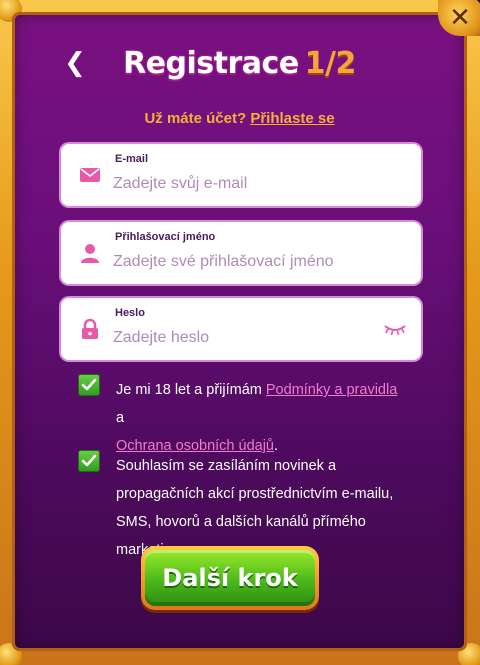  I want to click on username-input, so click(243, 262).